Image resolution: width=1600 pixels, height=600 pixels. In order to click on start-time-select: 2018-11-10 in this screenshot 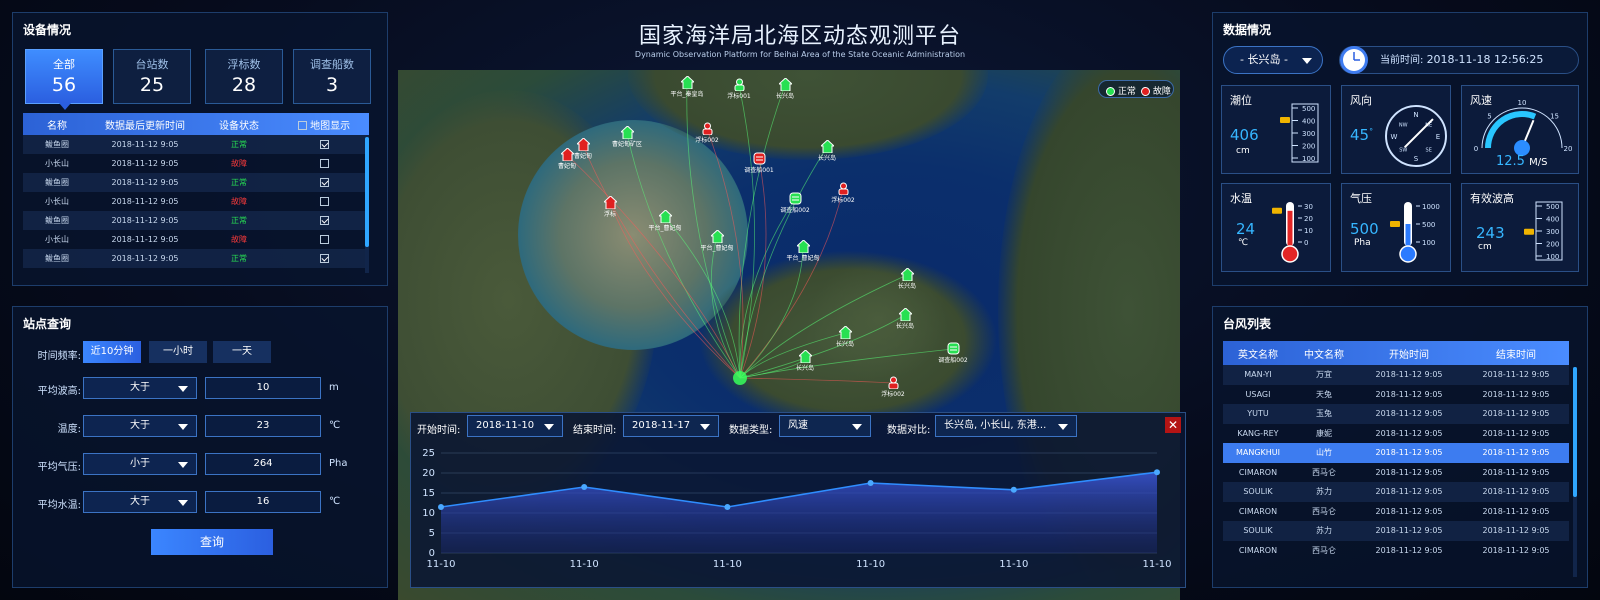, I will do `click(515, 426)`.